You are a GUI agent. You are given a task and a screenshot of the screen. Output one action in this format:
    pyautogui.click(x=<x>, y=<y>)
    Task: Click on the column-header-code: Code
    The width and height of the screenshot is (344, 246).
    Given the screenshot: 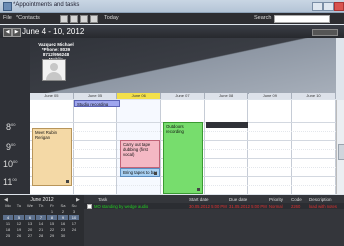 What is the action you would take?
    pyautogui.click(x=296, y=199)
    